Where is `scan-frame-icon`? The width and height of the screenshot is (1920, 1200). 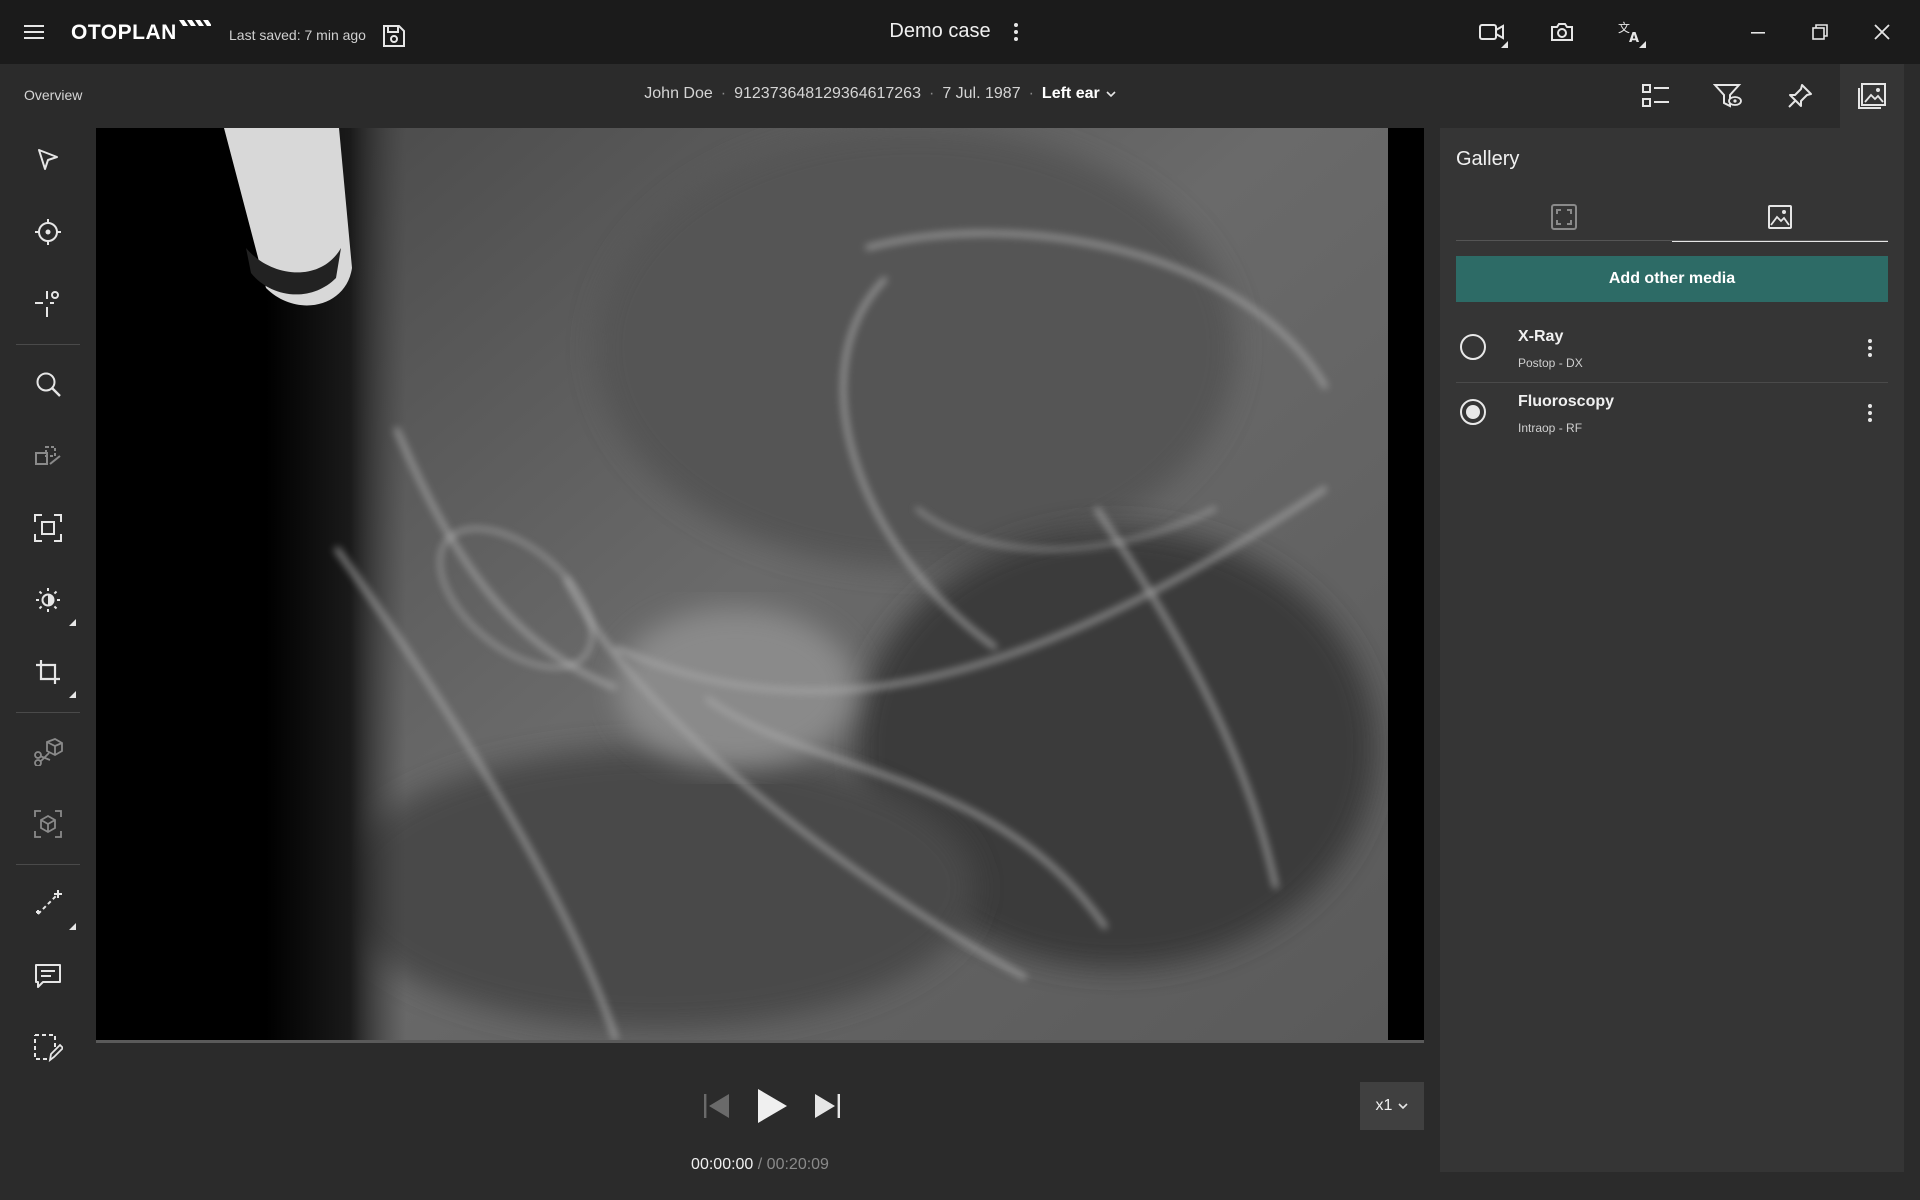 scan-frame-icon is located at coordinates (1564, 217).